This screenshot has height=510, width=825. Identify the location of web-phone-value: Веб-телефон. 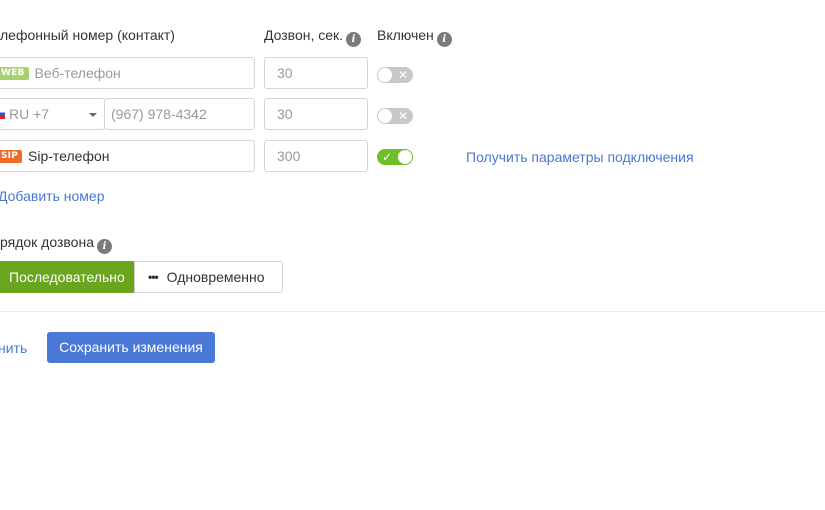
(77, 73).